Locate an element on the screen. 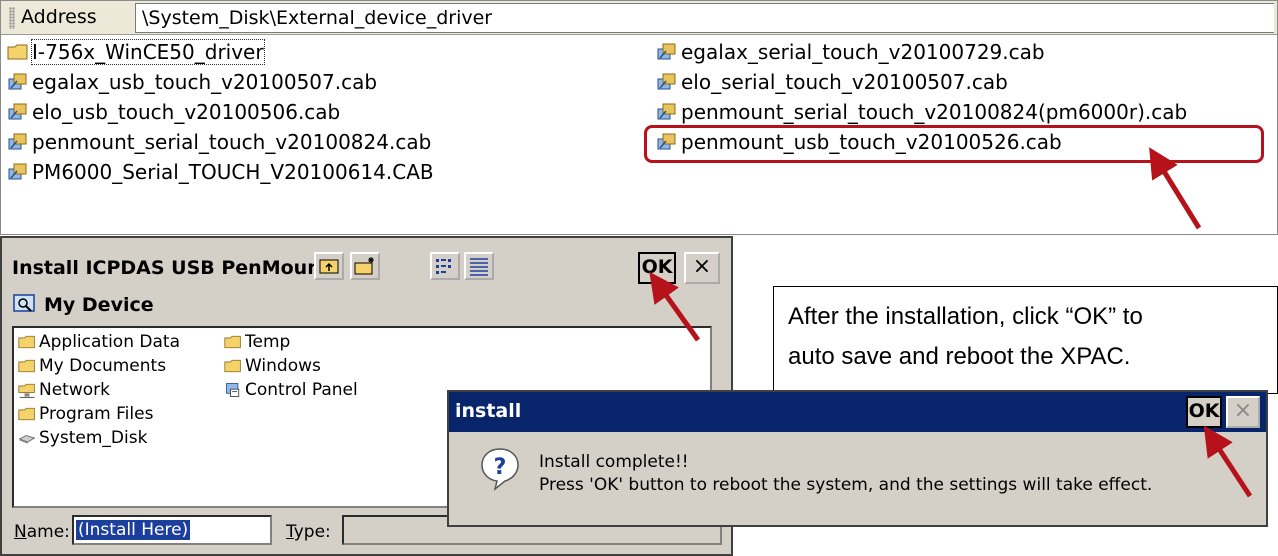 The image size is (1278, 556). file-item: egalax_usb_touch_v20100507.cab is located at coordinates (317, 82).